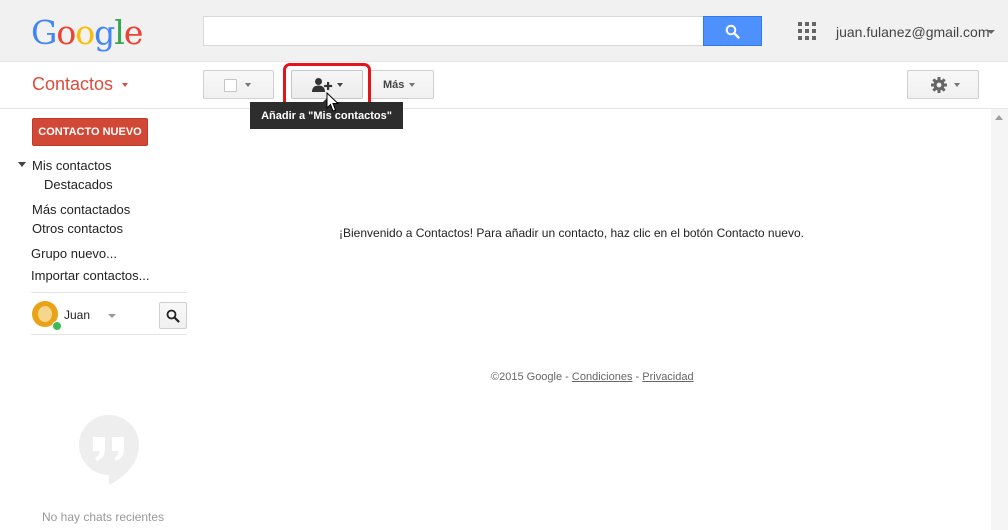 This screenshot has width=1008, height=530. I want to click on online-status-dot, so click(57, 326).